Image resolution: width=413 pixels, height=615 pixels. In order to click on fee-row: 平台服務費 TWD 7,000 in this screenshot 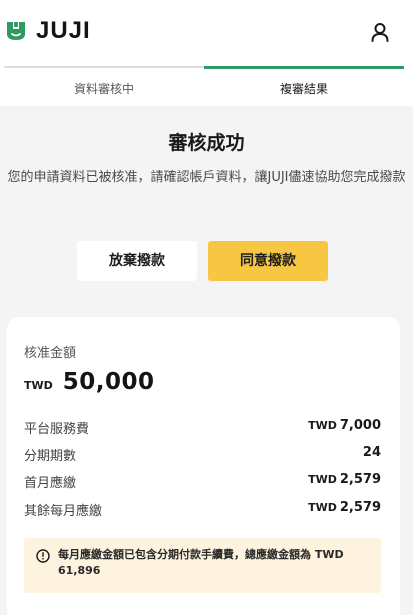, I will do `click(202, 428)`.